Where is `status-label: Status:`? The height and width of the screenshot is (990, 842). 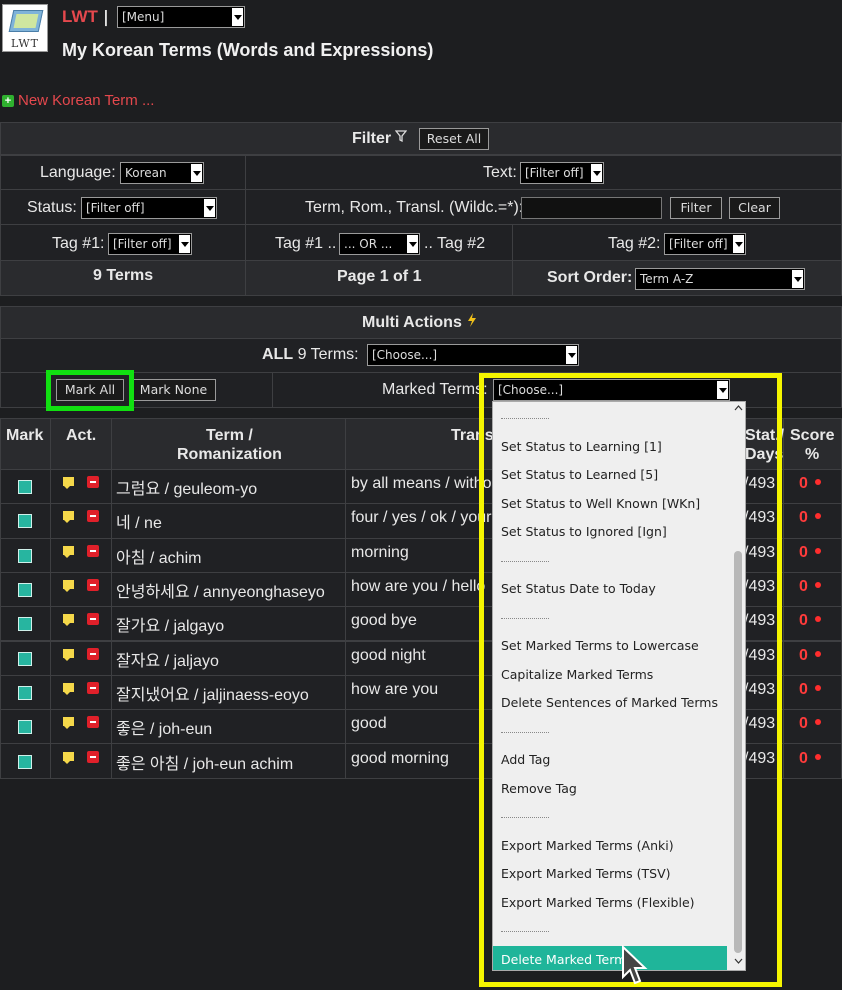 status-label: Status: is located at coordinates (52, 207).